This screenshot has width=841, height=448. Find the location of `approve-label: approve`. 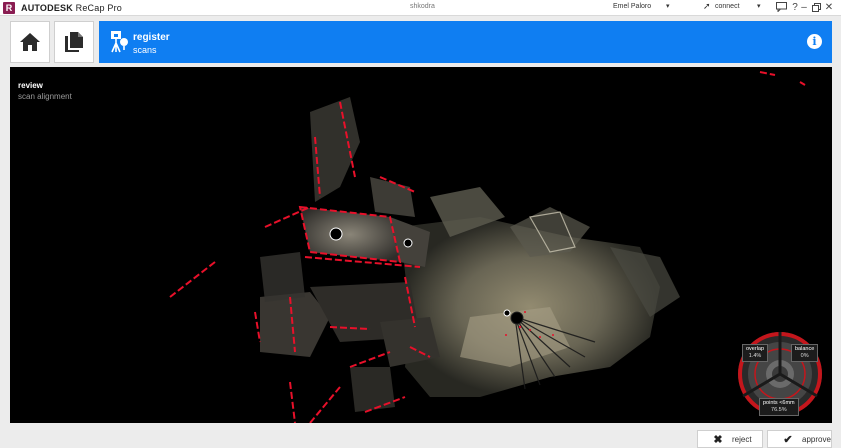

approve-label: approve is located at coordinates (816, 439).